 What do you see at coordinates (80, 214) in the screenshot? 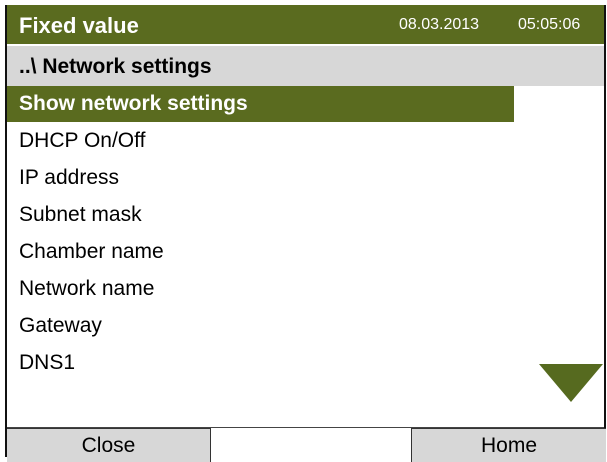
I see `menu-item-label: Subnet mask` at bounding box center [80, 214].